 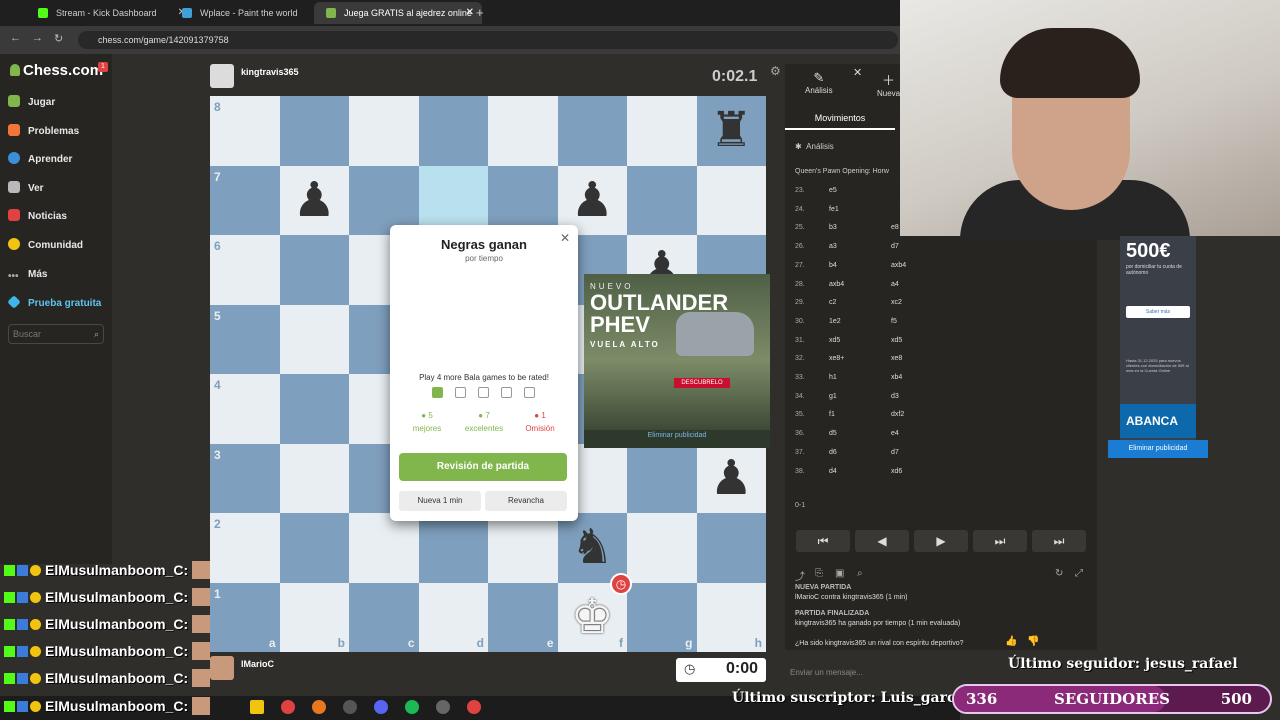 What do you see at coordinates (110, 13) in the screenshot?
I see `browser-tab-kick: Stream - Kick Dashboard ✕` at bounding box center [110, 13].